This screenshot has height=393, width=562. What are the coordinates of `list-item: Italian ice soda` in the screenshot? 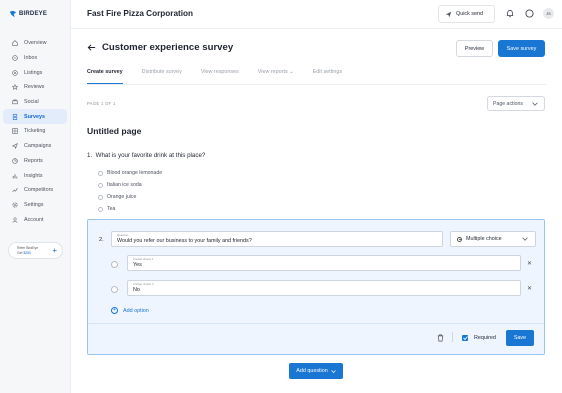 It's located at (130, 185).